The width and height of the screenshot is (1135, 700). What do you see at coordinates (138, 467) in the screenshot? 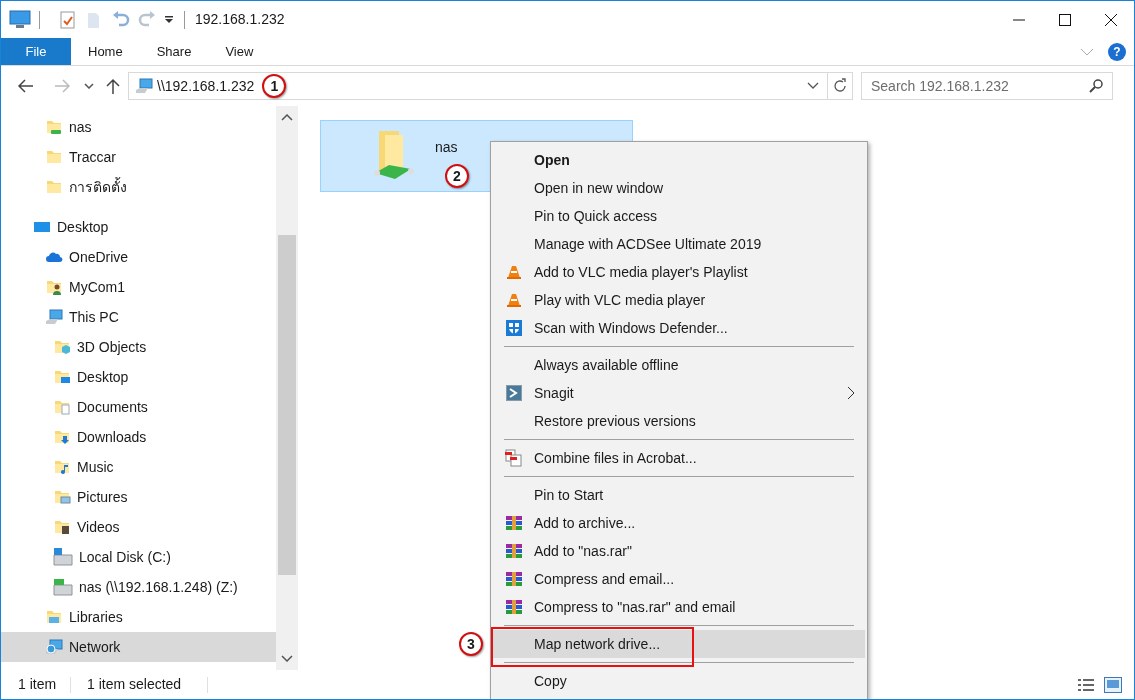
I see `nav-item: Music` at bounding box center [138, 467].